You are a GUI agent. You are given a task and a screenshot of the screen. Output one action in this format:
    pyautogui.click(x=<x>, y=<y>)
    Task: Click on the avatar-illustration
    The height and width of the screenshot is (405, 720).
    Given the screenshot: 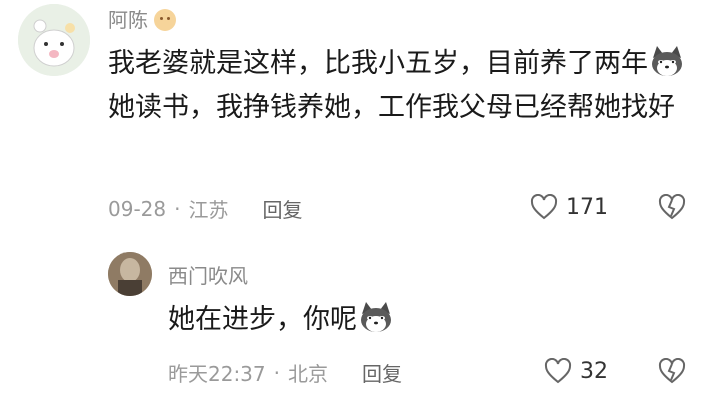 What is the action you would take?
    pyautogui.click(x=54, y=40)
    